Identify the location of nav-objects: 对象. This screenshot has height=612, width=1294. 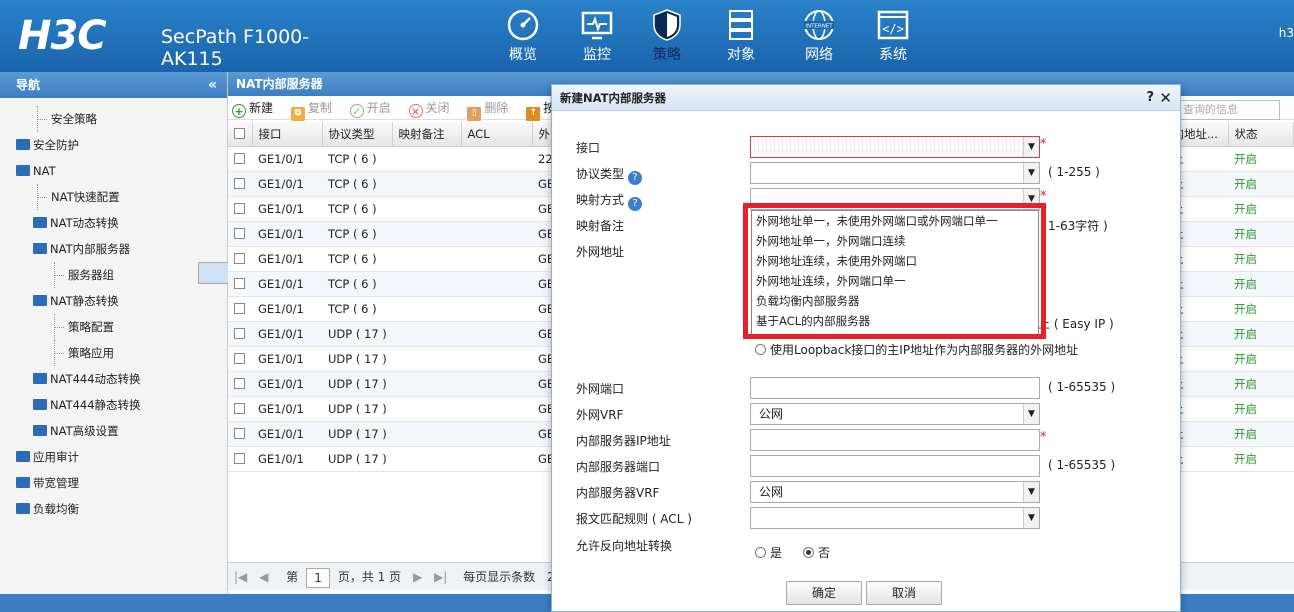
(741, 36).